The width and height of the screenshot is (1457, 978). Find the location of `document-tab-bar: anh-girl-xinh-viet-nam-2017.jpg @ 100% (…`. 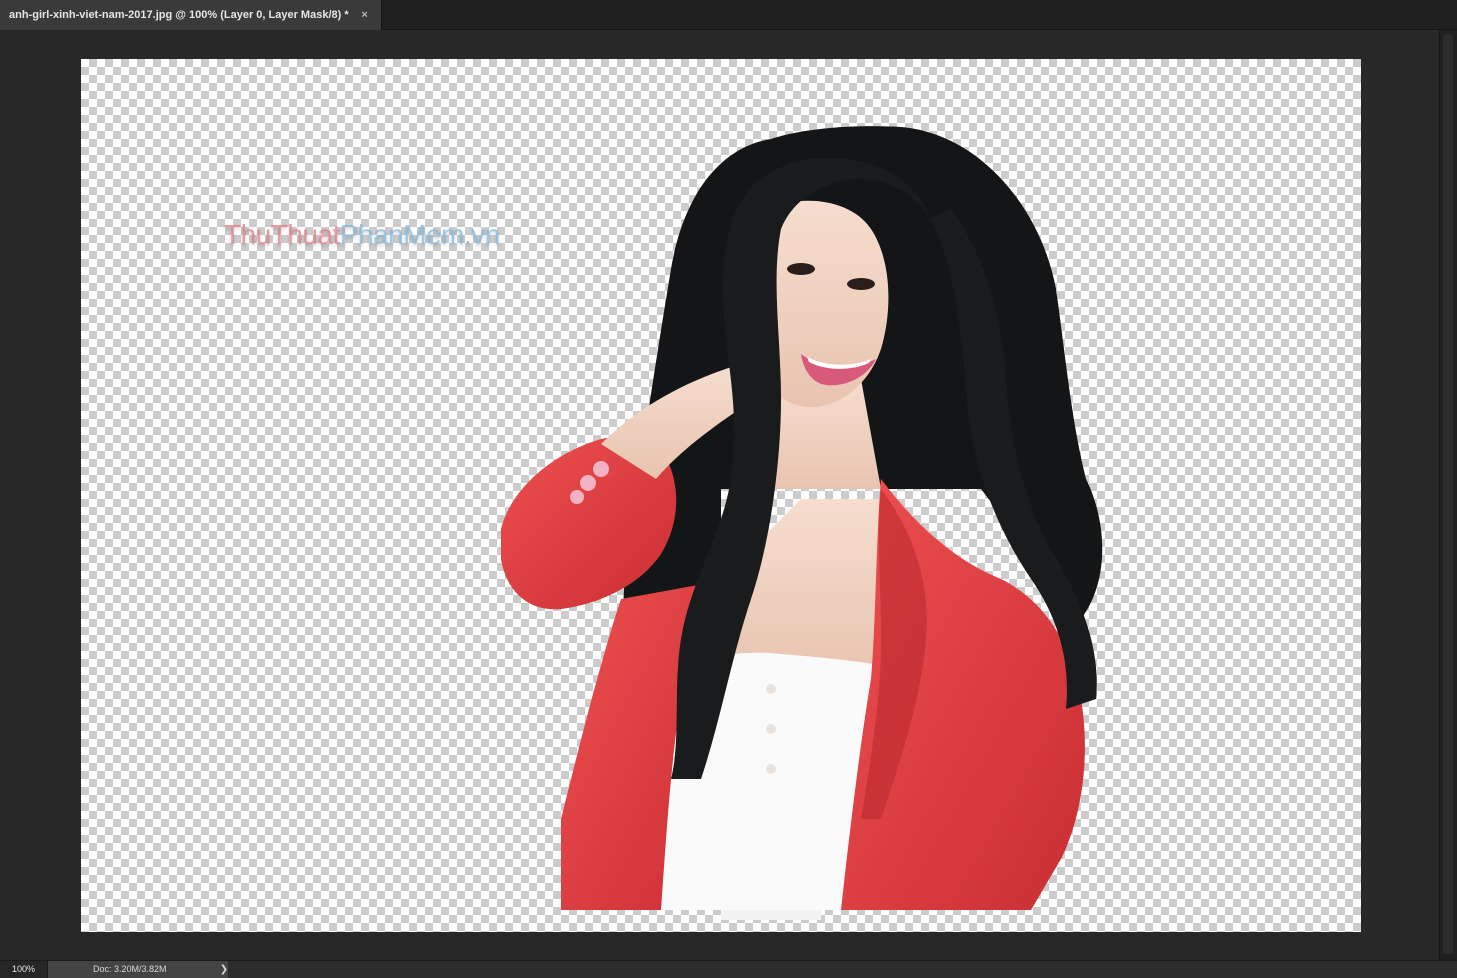

document-tab-bar: anh-girl-xinh-viet-nam-2017.jpg @ 100% (… is located at coordinates (728, 15).